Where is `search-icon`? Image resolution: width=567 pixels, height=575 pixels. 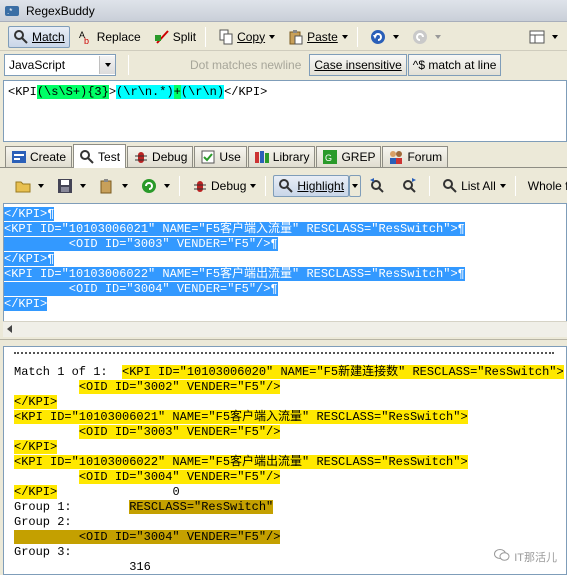
search-icon is located at coordinates (286, 186).